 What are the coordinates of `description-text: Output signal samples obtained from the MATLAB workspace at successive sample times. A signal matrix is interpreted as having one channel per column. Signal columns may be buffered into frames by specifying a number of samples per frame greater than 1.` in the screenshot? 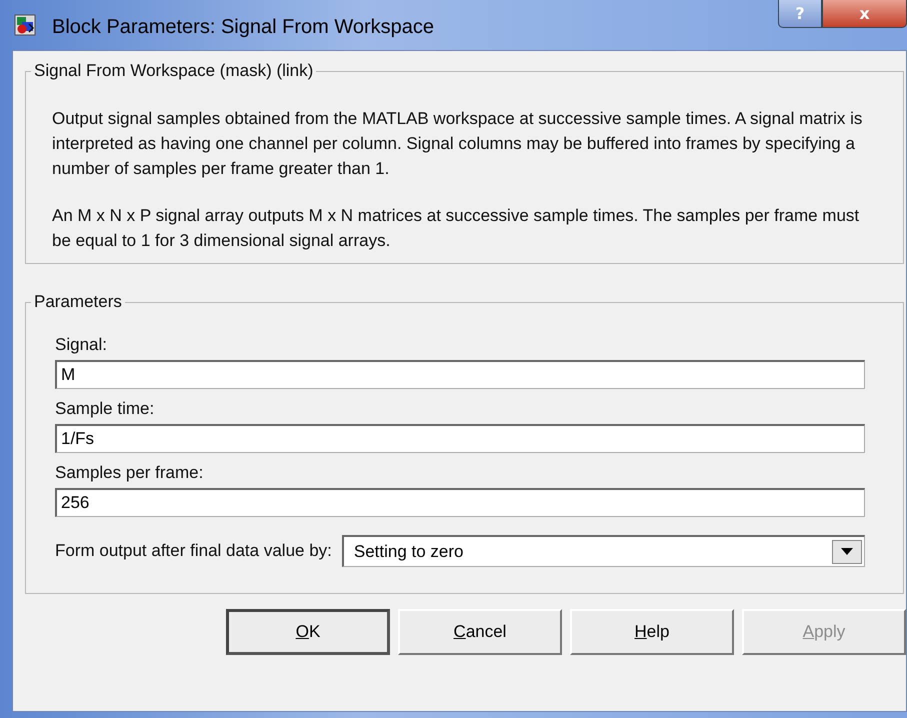 It's located at (458, 144).